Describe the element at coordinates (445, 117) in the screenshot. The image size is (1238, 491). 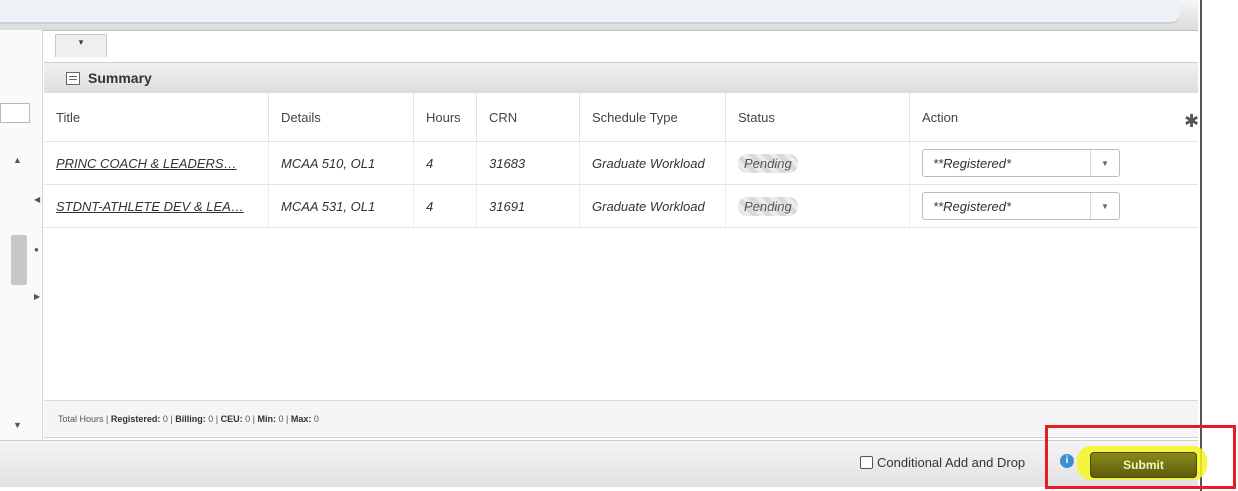
I see `column-header-hours: Hours` at that location.